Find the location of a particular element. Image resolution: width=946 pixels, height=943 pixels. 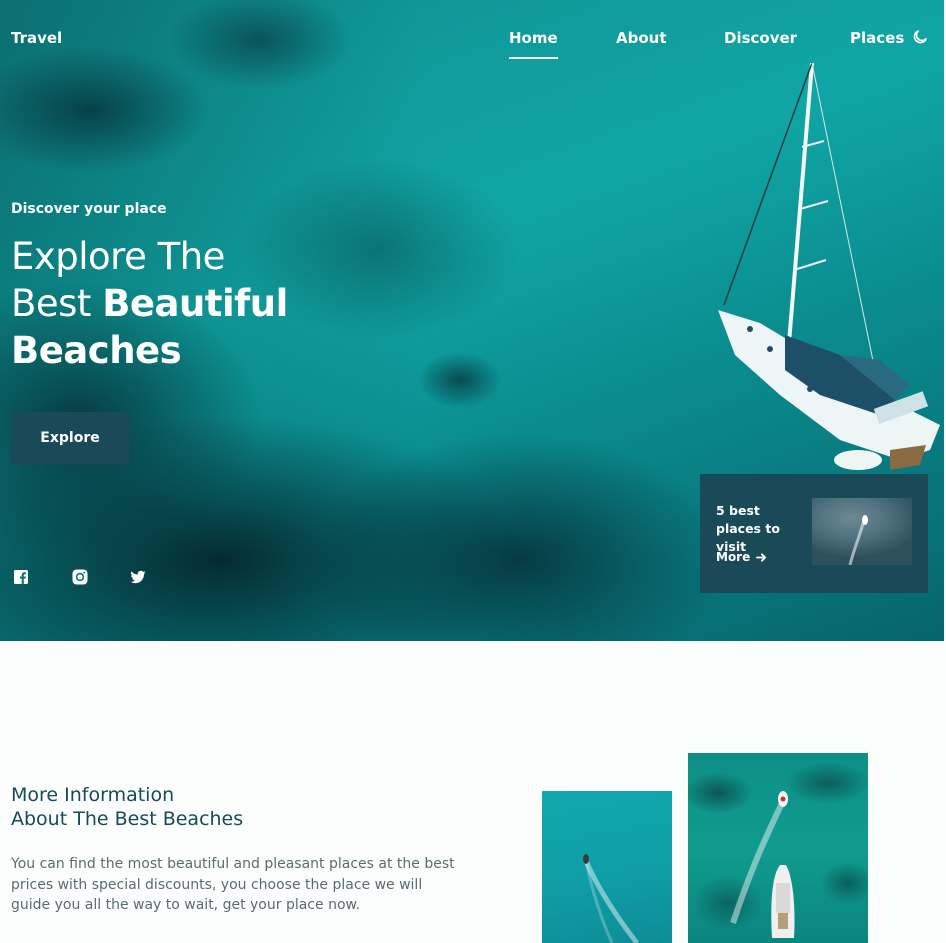

hero-headline: Explore The Best Beautiful Beaches is located at coordinates (149, 303).